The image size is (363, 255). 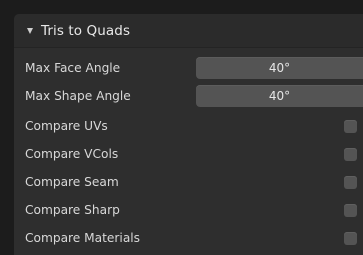 What do you see at coordinates (72, 154) in the screenshot?
I see `compare-vcols-label: Compare VCols` at bounding box center [72, 154].